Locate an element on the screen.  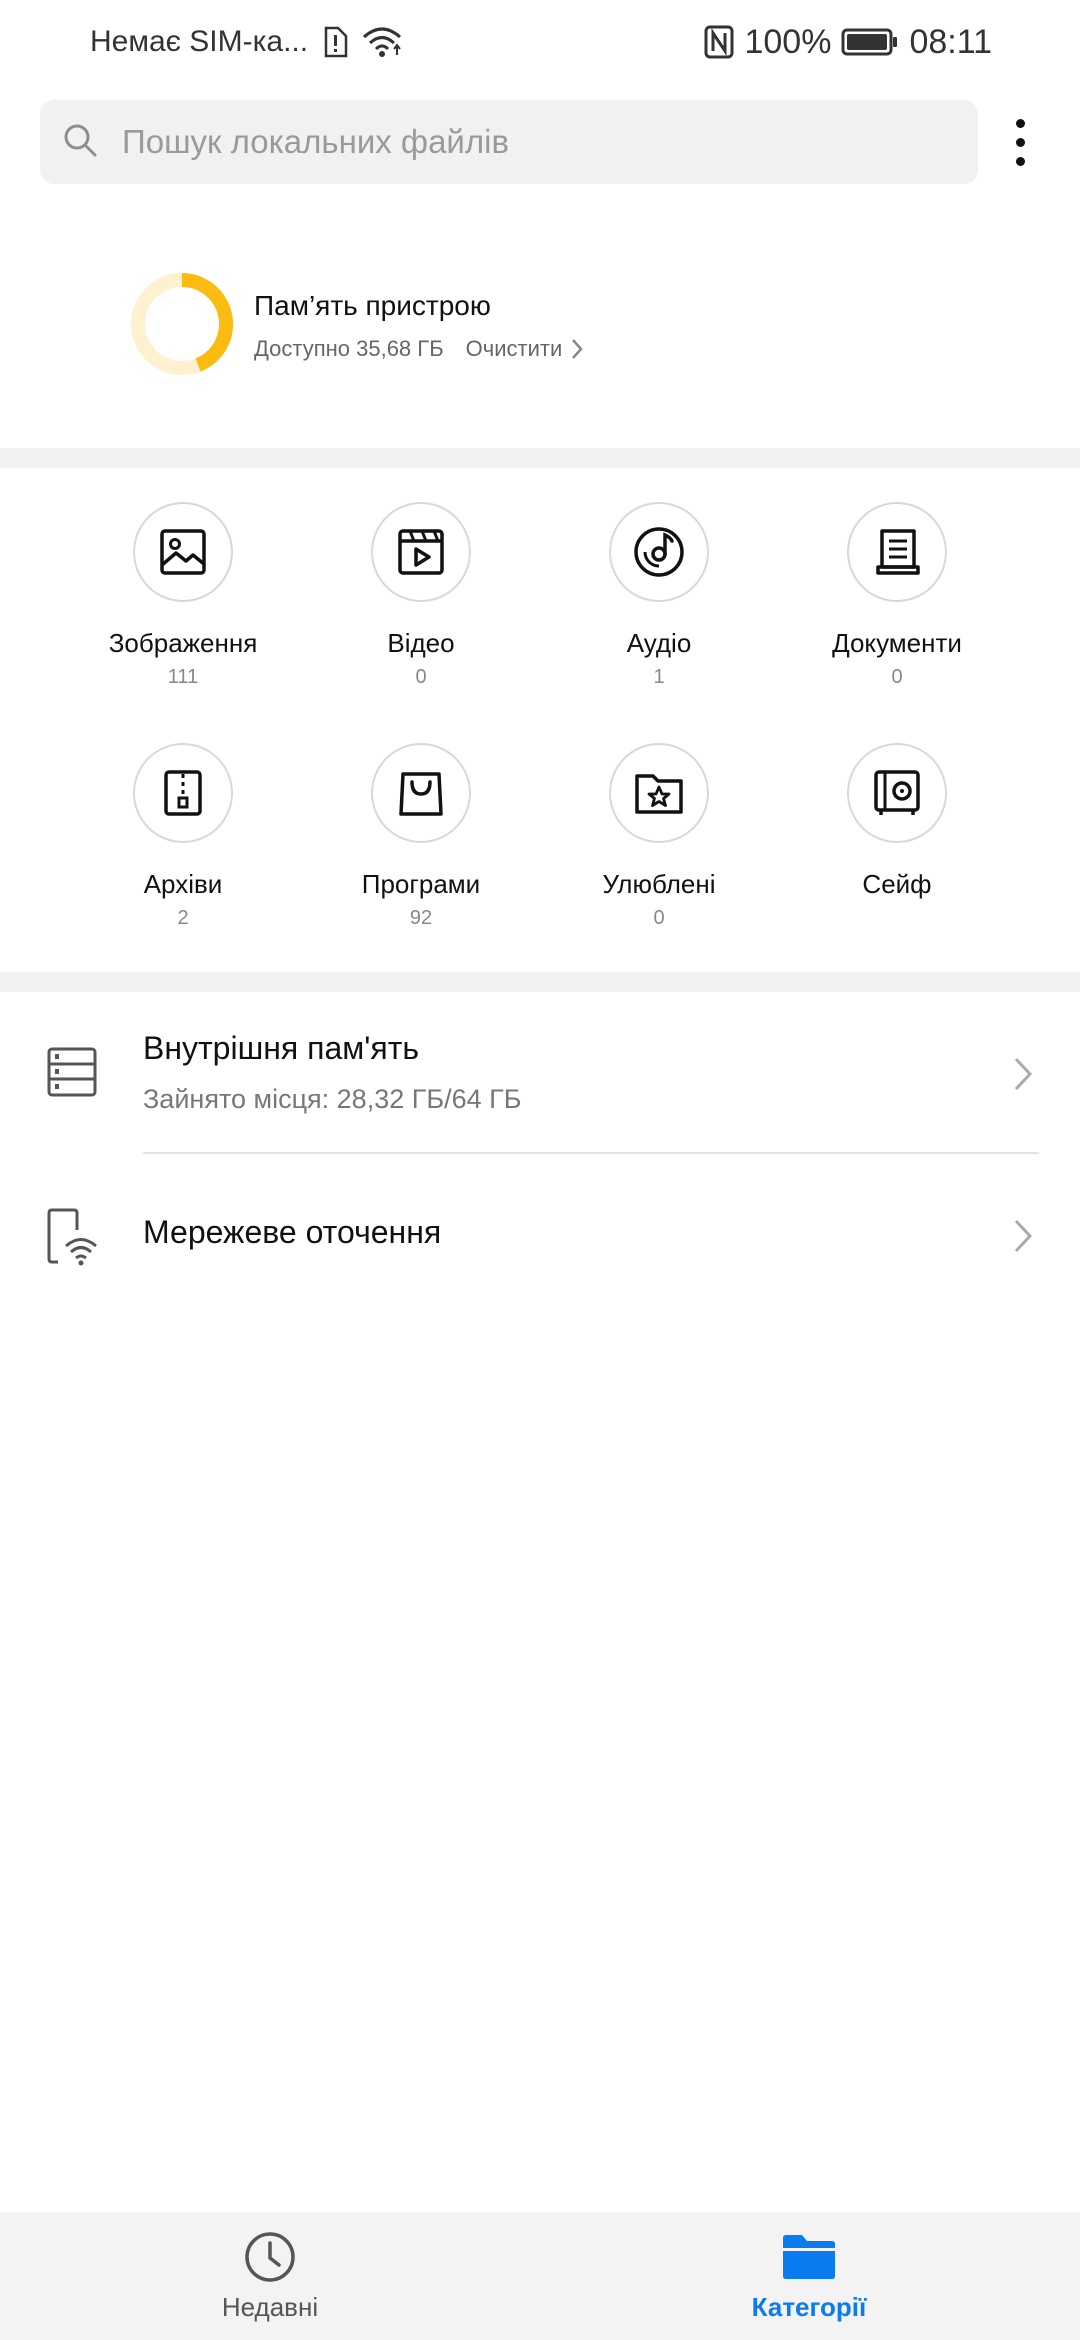
archive-icon is located at coordinates (183, 793).